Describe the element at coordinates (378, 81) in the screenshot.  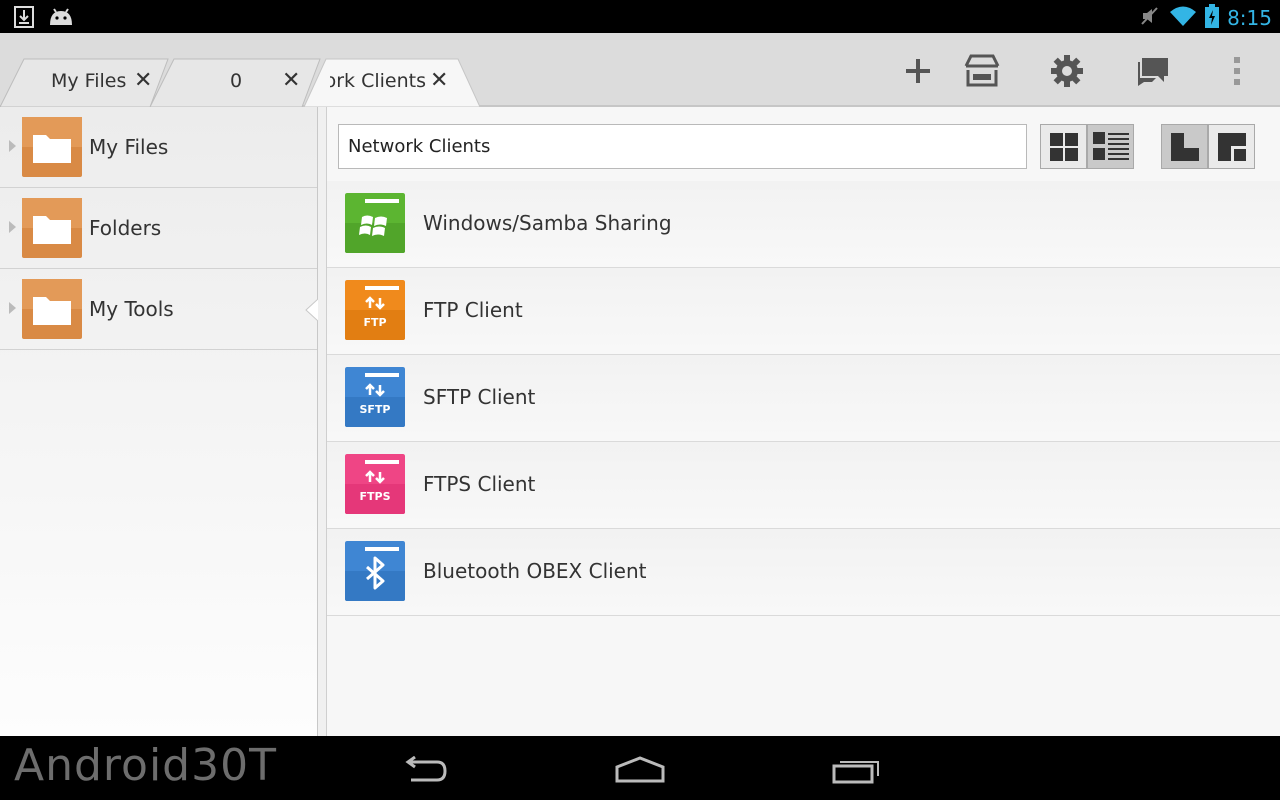
I see `tab-label: ork Clients` at that location.